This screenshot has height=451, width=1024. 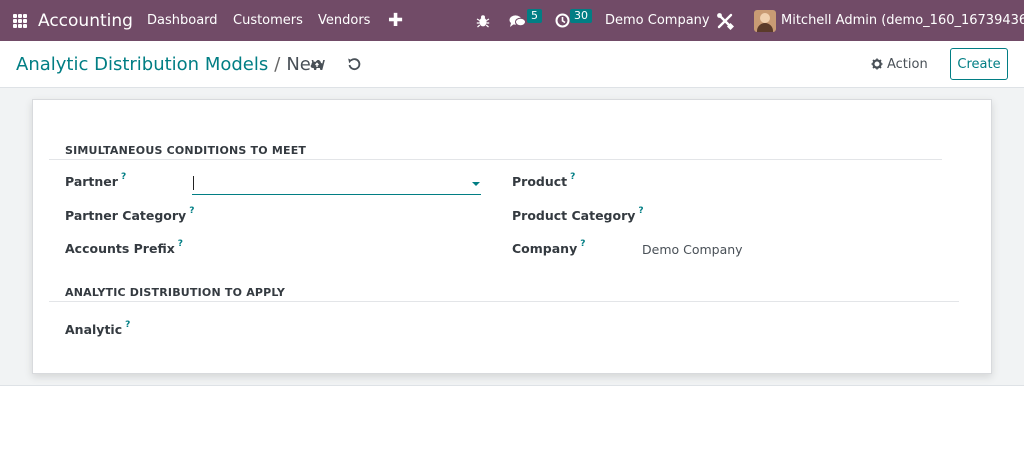 What do you see at coordinates (20, 20) in the screenshot?
I see `apps-menu-icon` at bounding box center [20, 20].